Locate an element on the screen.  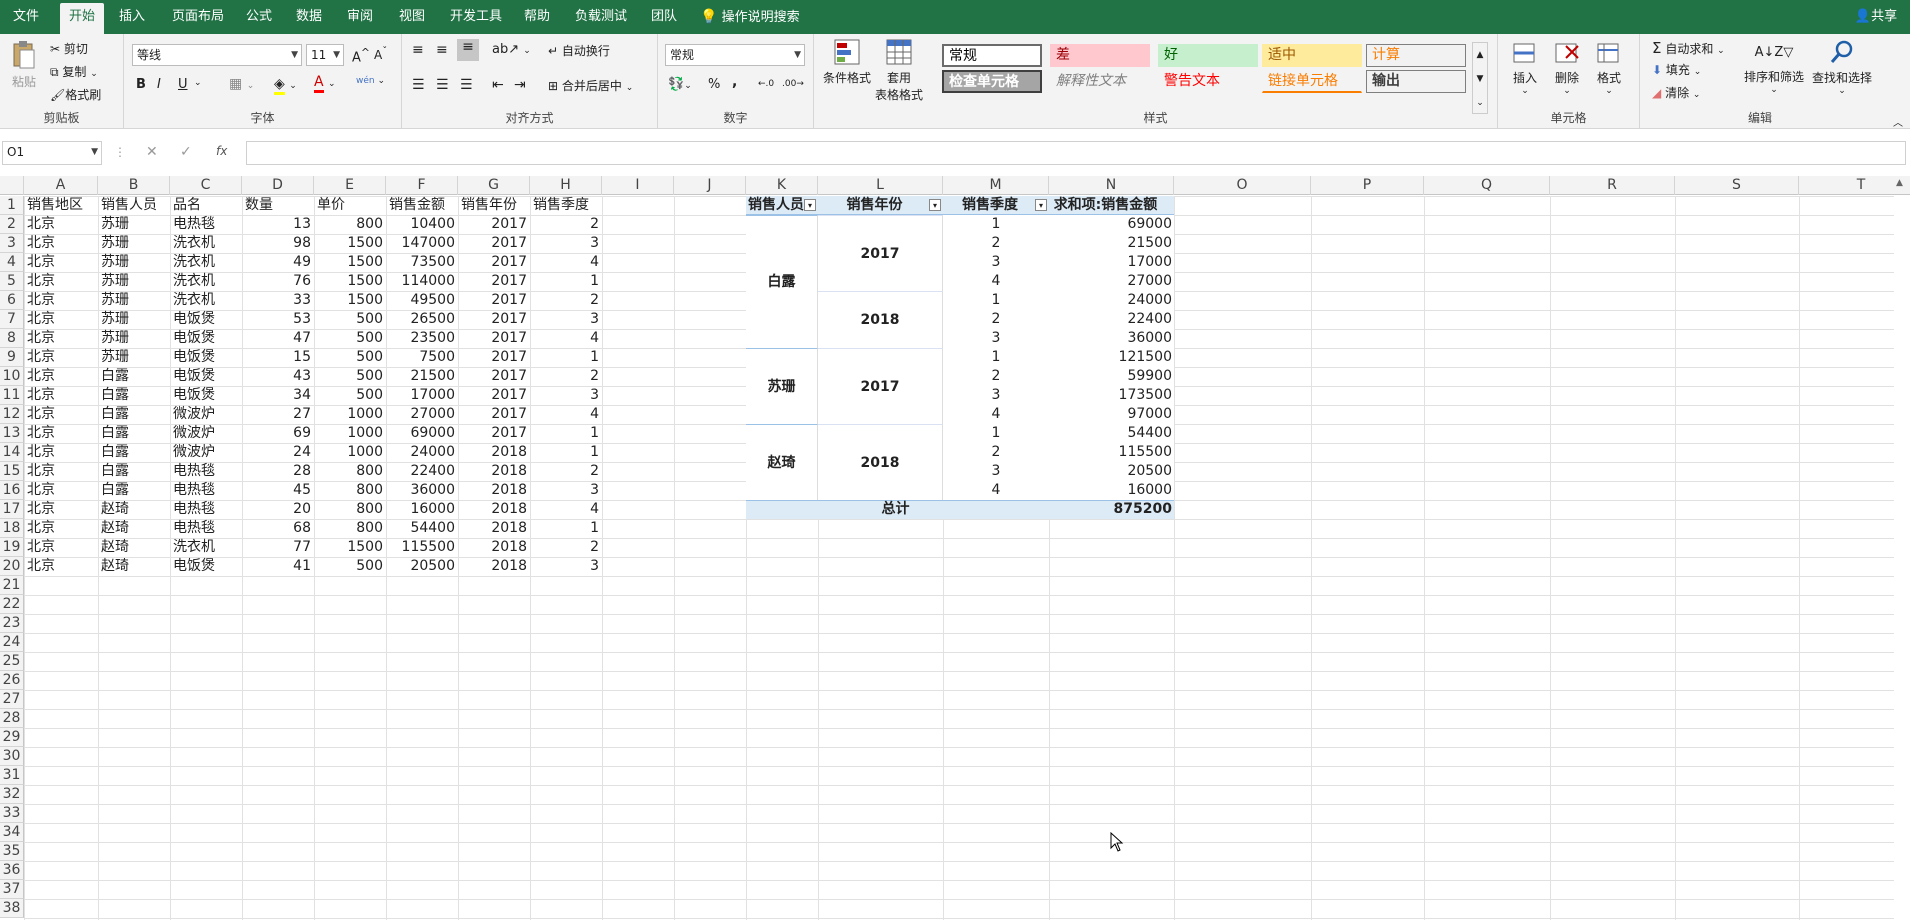
styles-scroll: ▲ ▼ ⌄ is located at coordinates (1480, 78).